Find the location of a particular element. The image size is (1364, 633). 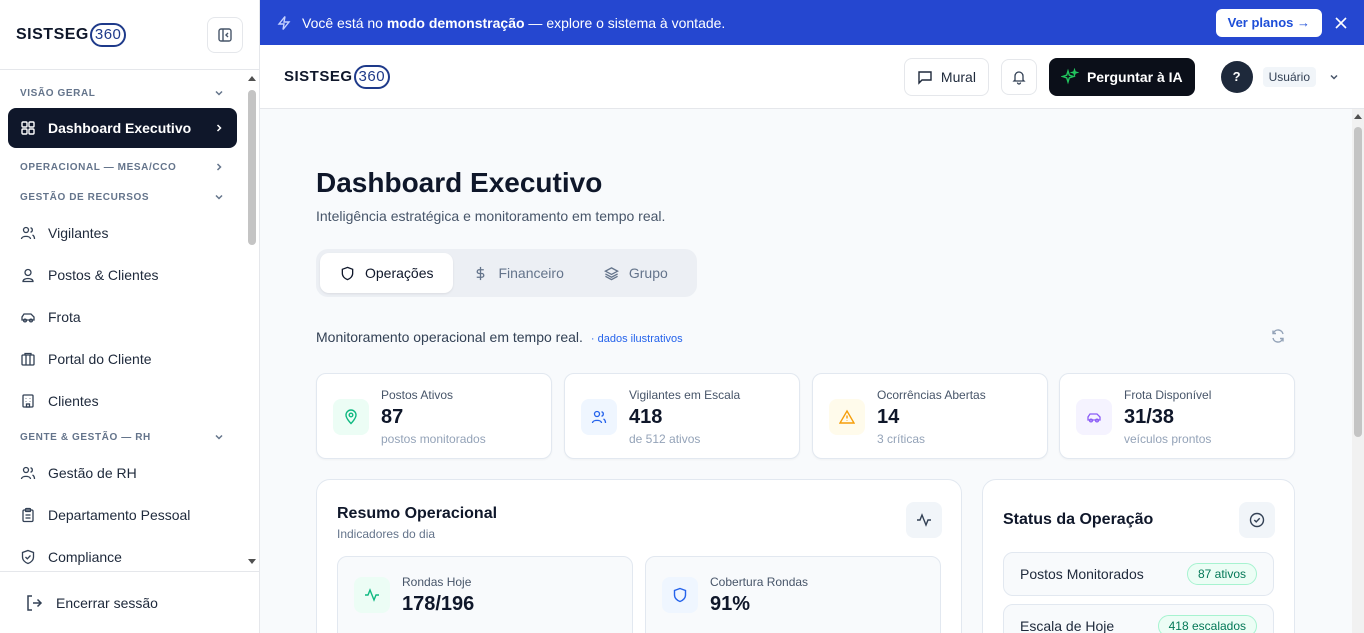

sidebar-scrollbar is located at coordinates (252, 322).